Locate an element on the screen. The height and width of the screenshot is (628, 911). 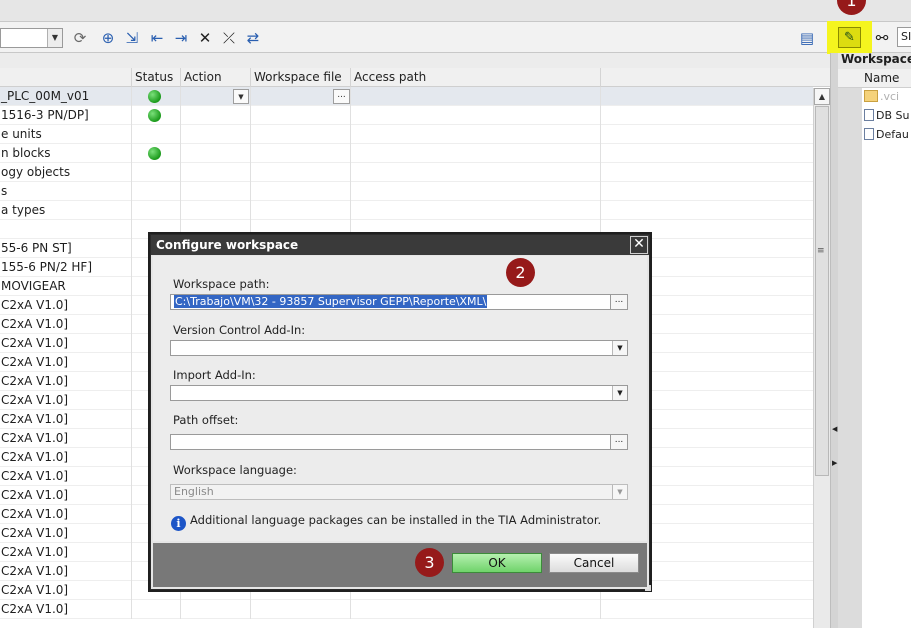
layout-icon: ▤ is located at coordinates (807, 38).